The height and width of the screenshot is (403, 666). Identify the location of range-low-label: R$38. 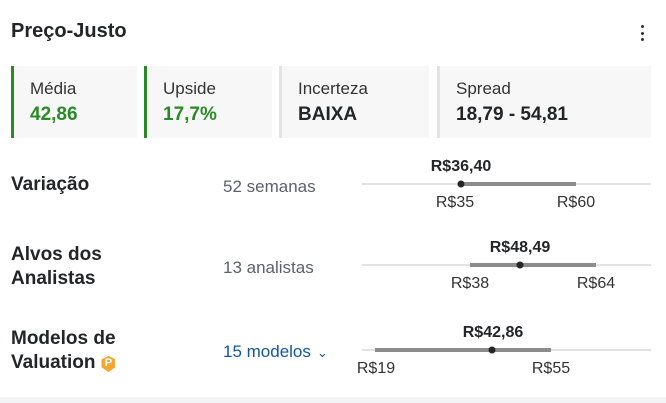
(470, 283).